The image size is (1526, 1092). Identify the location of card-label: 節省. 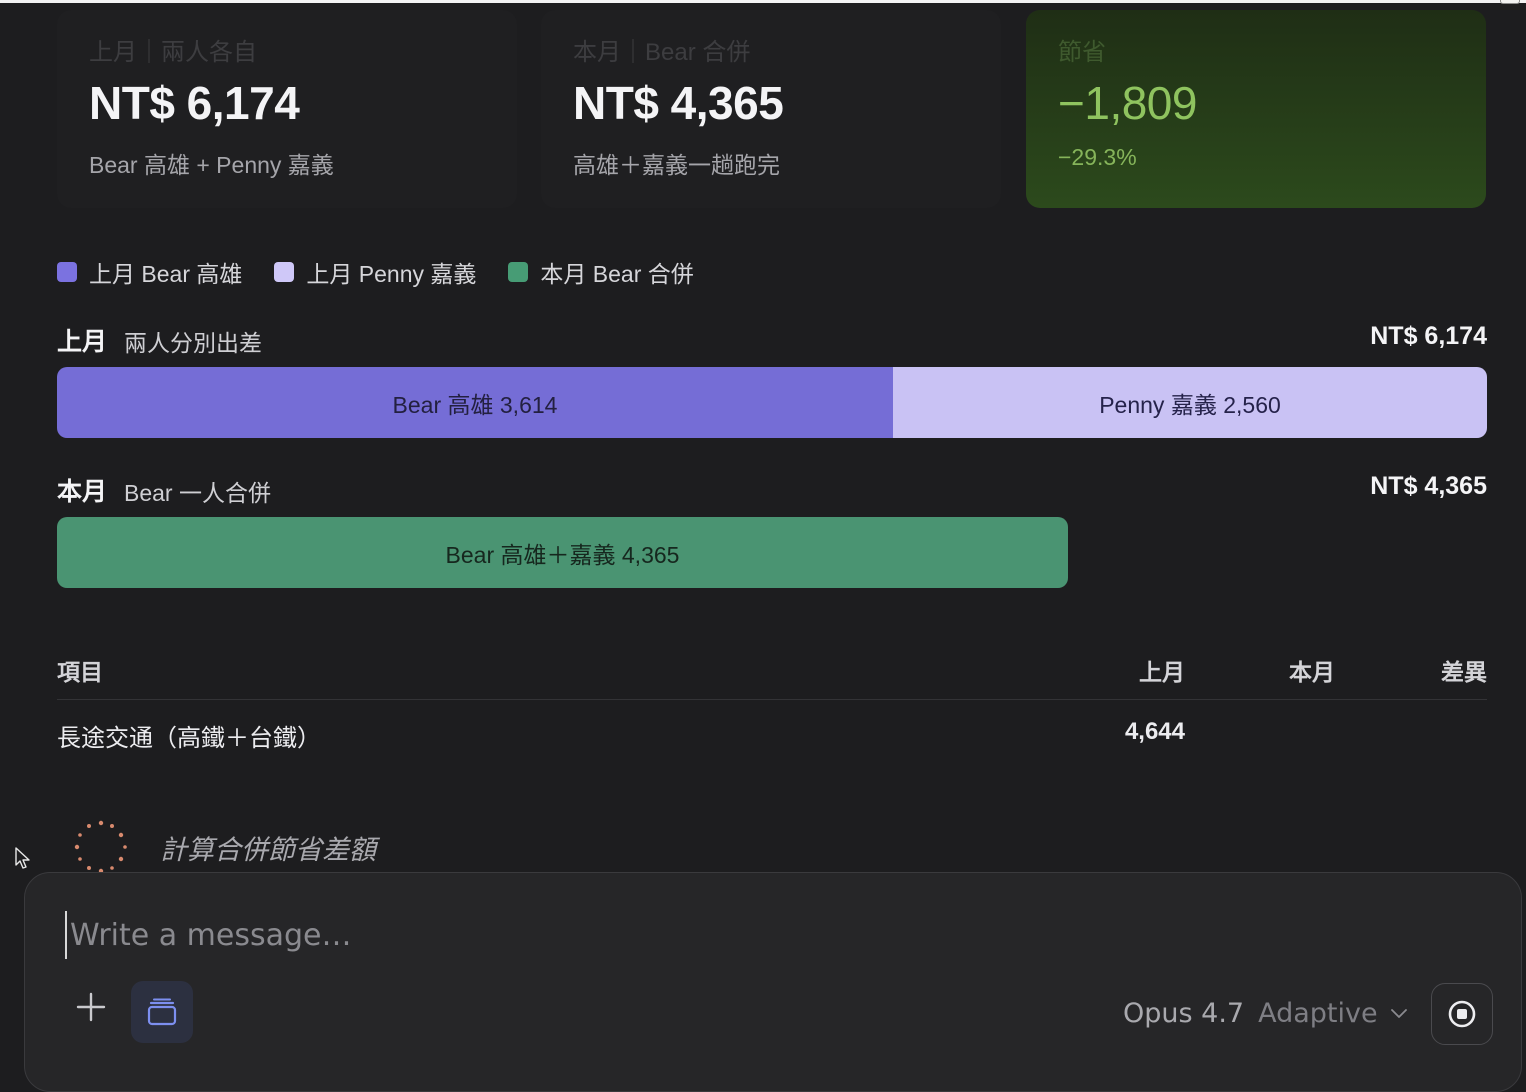
(1082, 52).